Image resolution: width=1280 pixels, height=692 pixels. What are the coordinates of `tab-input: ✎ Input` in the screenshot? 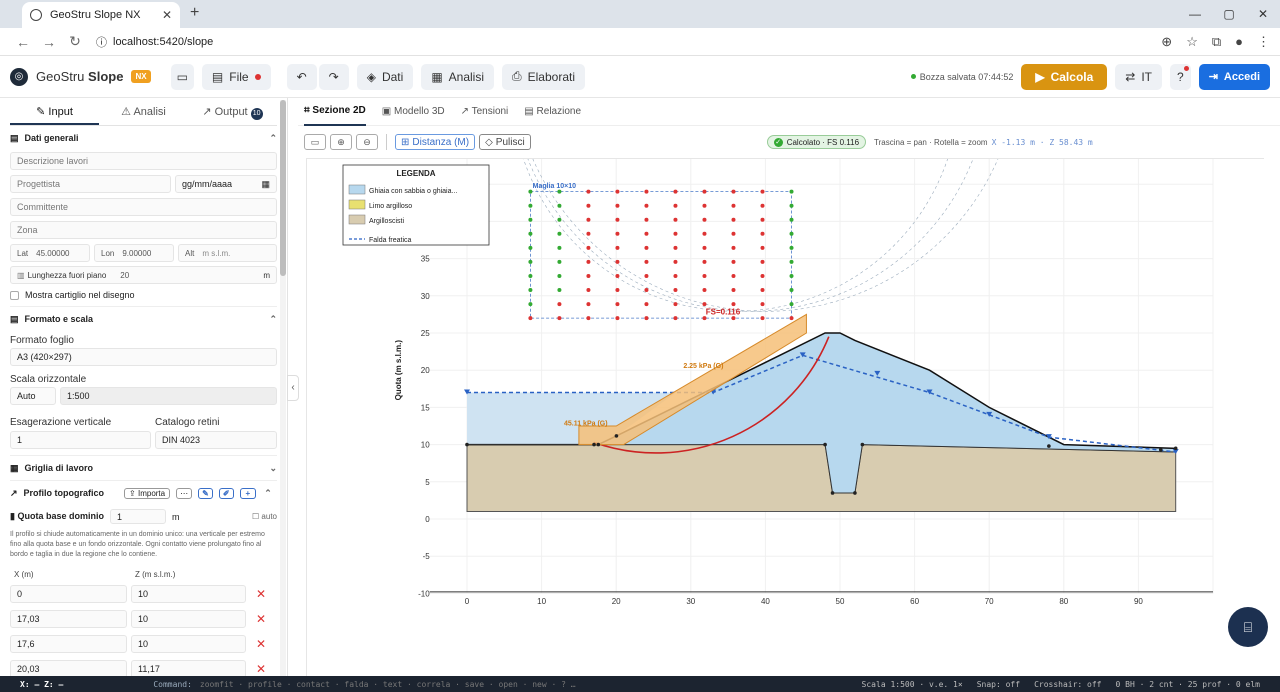 It's located at (54, 111).